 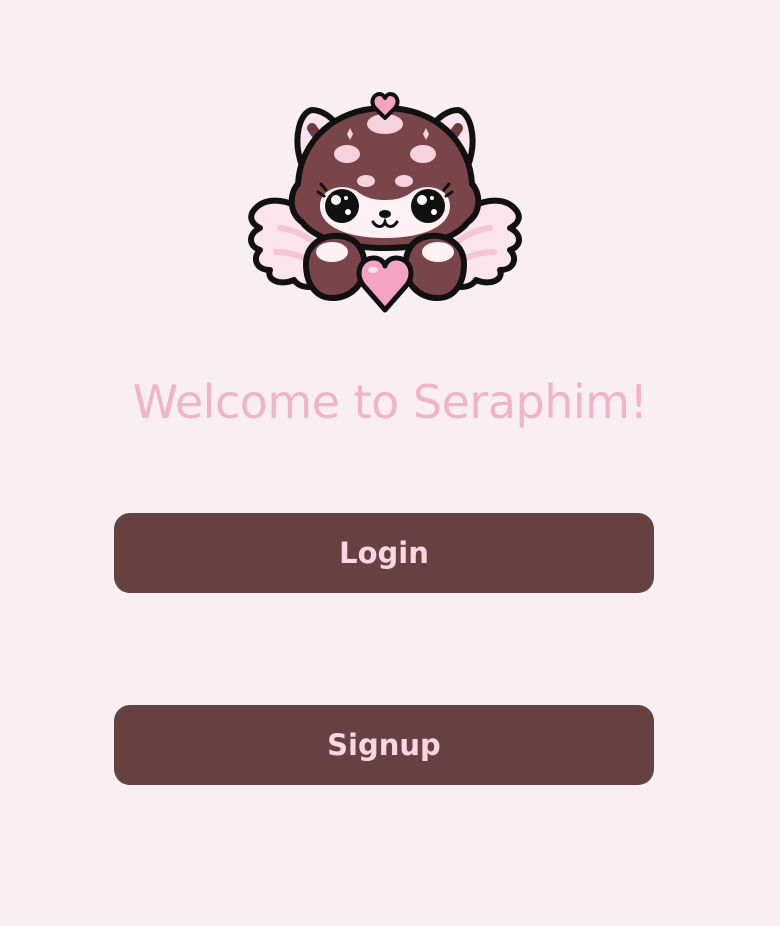 What do you see at coordinates (335, 267) in the screenshot?
I see `left-paw-icon` at bounding box center [335, 267].